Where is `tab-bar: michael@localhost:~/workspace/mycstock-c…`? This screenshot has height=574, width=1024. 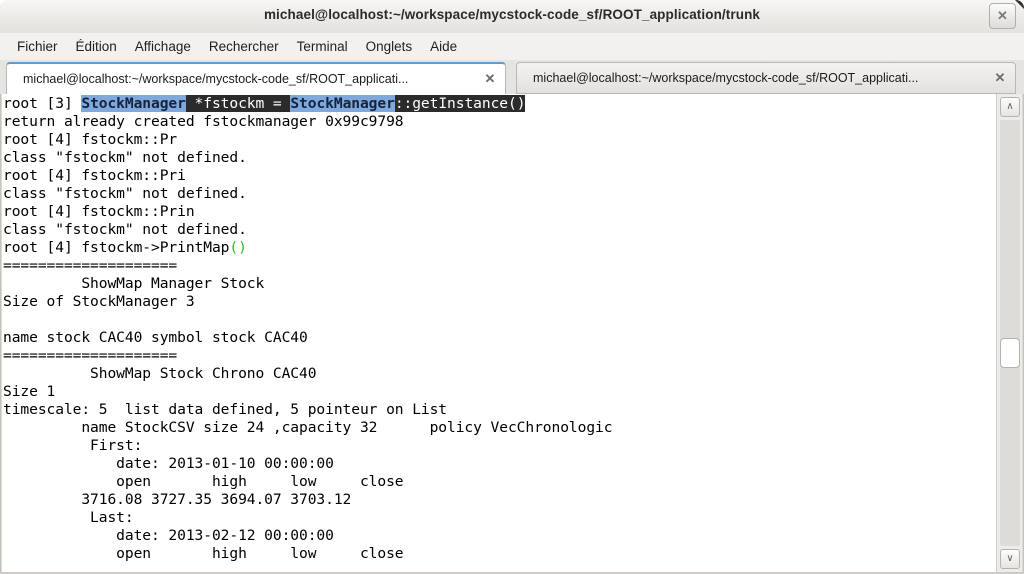
tab-bar: michael@localhost:~/workspace/mycstock-c… is located at coordinates (512, 77).